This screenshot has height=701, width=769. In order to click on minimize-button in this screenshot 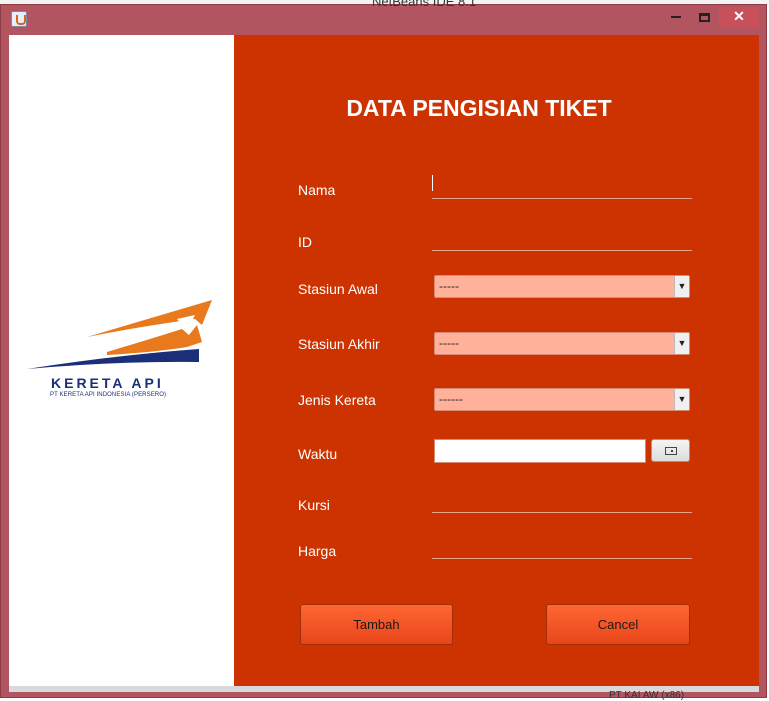, I will do `click(676, 17)`.